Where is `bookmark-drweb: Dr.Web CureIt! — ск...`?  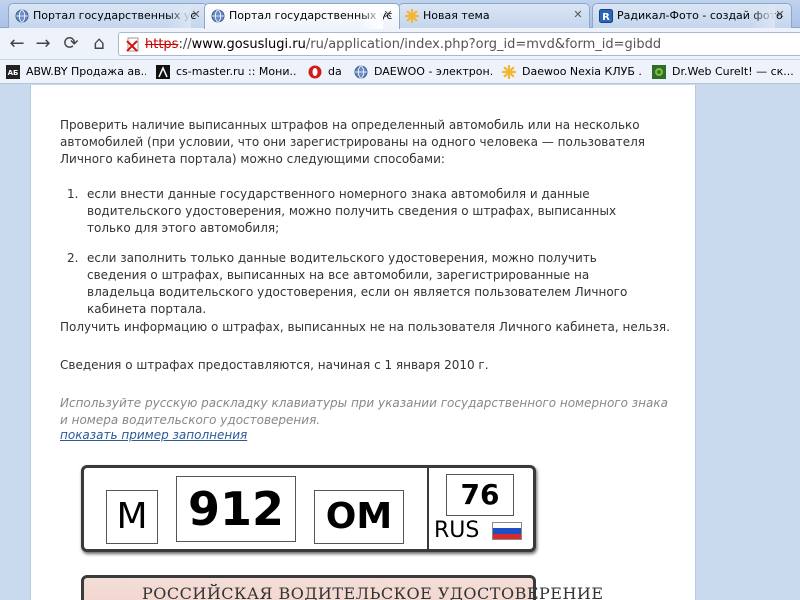
bookmark-drweb: Dr.Web CureIt! — ск... is located at coordinates (725, 72).